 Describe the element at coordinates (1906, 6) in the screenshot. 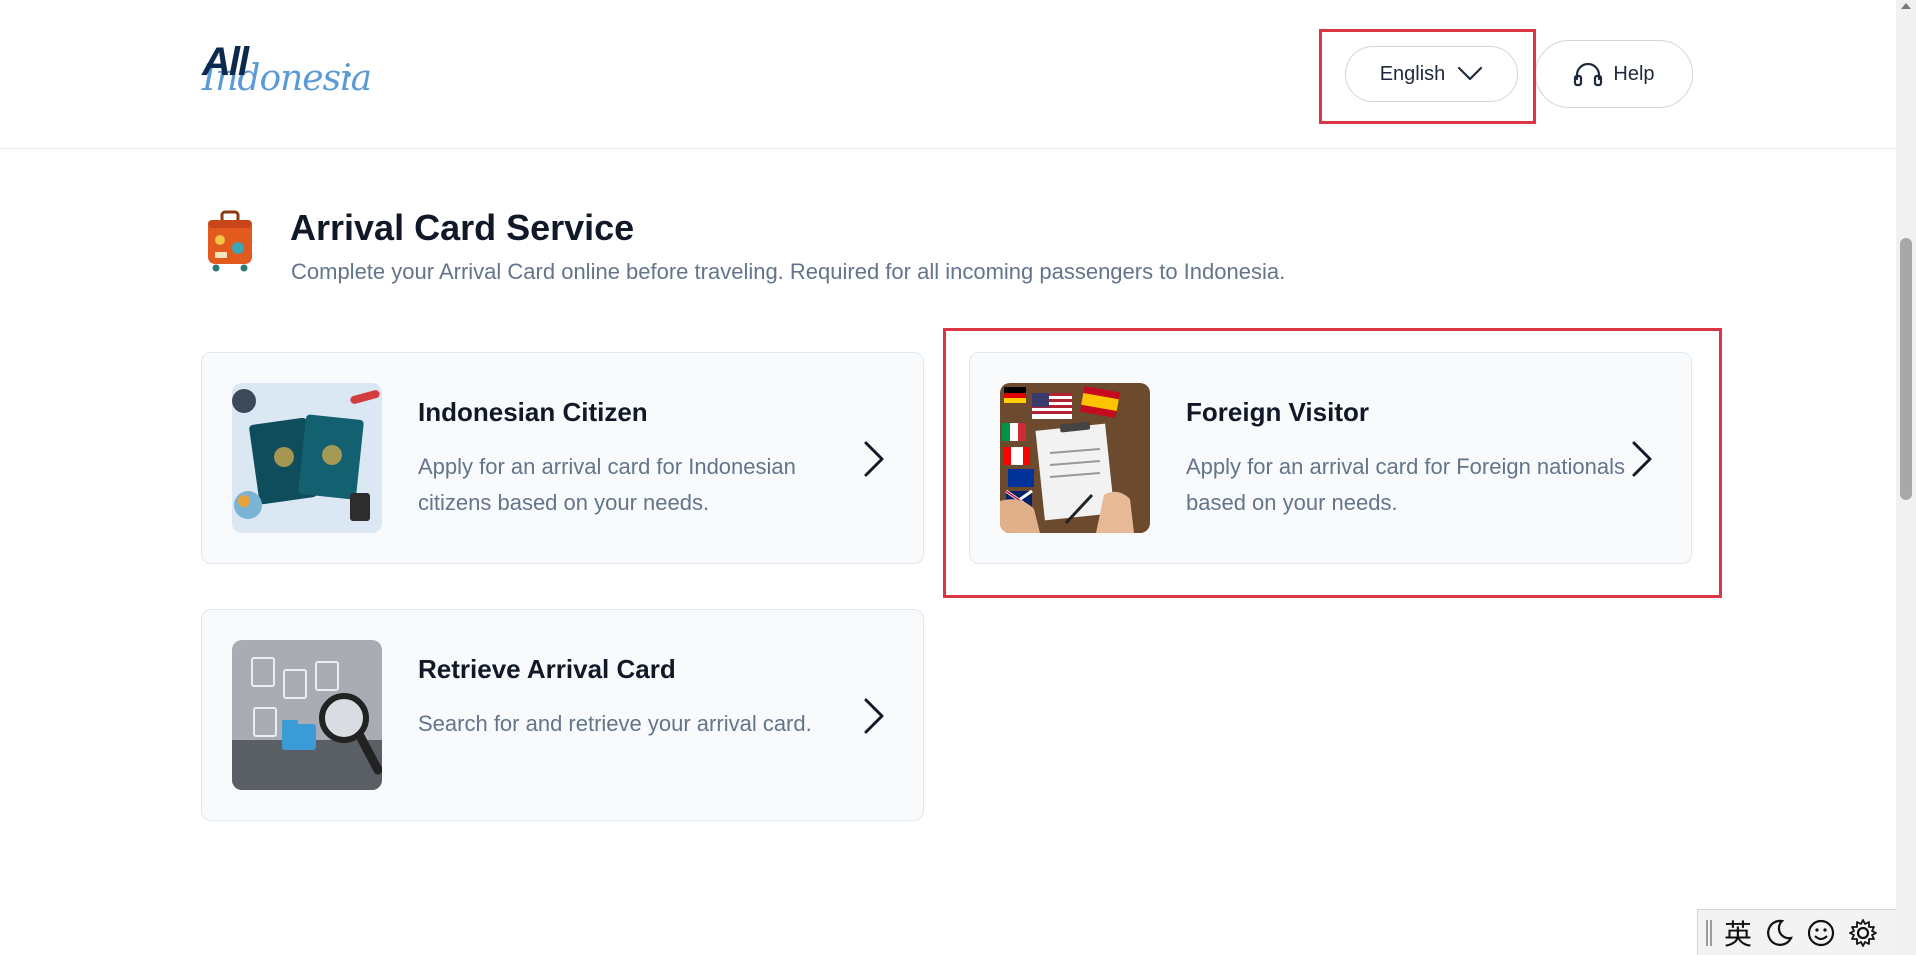

I see `scroll-up-arrow-icon` at that location.